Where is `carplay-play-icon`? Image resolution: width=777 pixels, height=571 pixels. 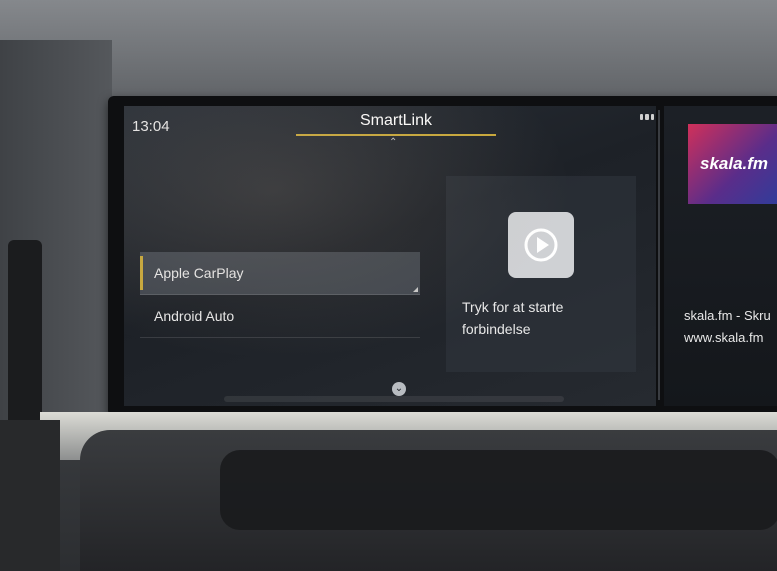 carplay-play-icon is located at coordinates (541, 245).